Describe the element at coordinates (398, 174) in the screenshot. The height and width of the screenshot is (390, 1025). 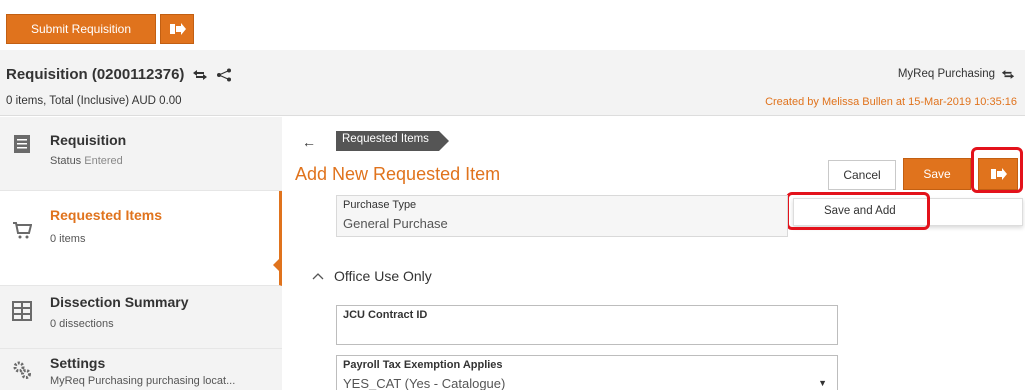
I see `page-title: Add New Requested Item` at that location.